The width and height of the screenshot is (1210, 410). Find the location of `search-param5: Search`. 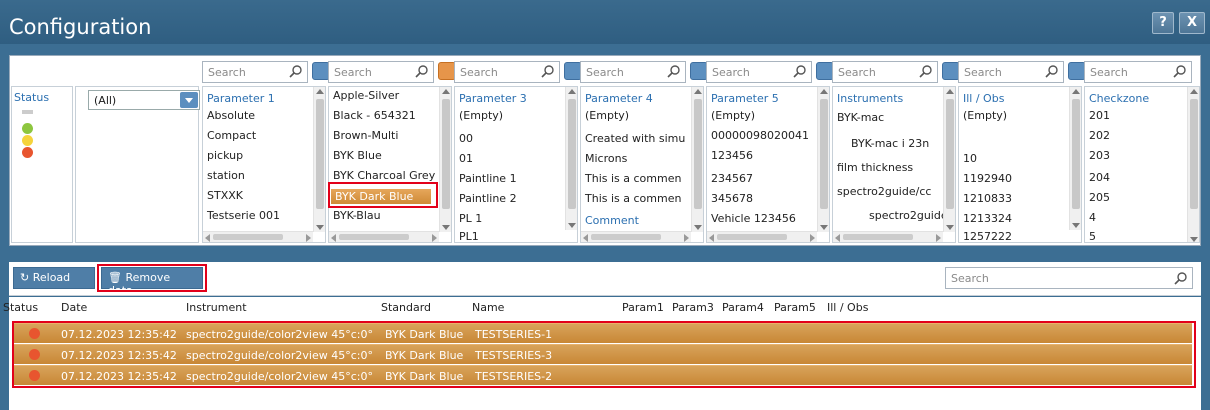

search-param5: Search is located at coordinates (759, 72).